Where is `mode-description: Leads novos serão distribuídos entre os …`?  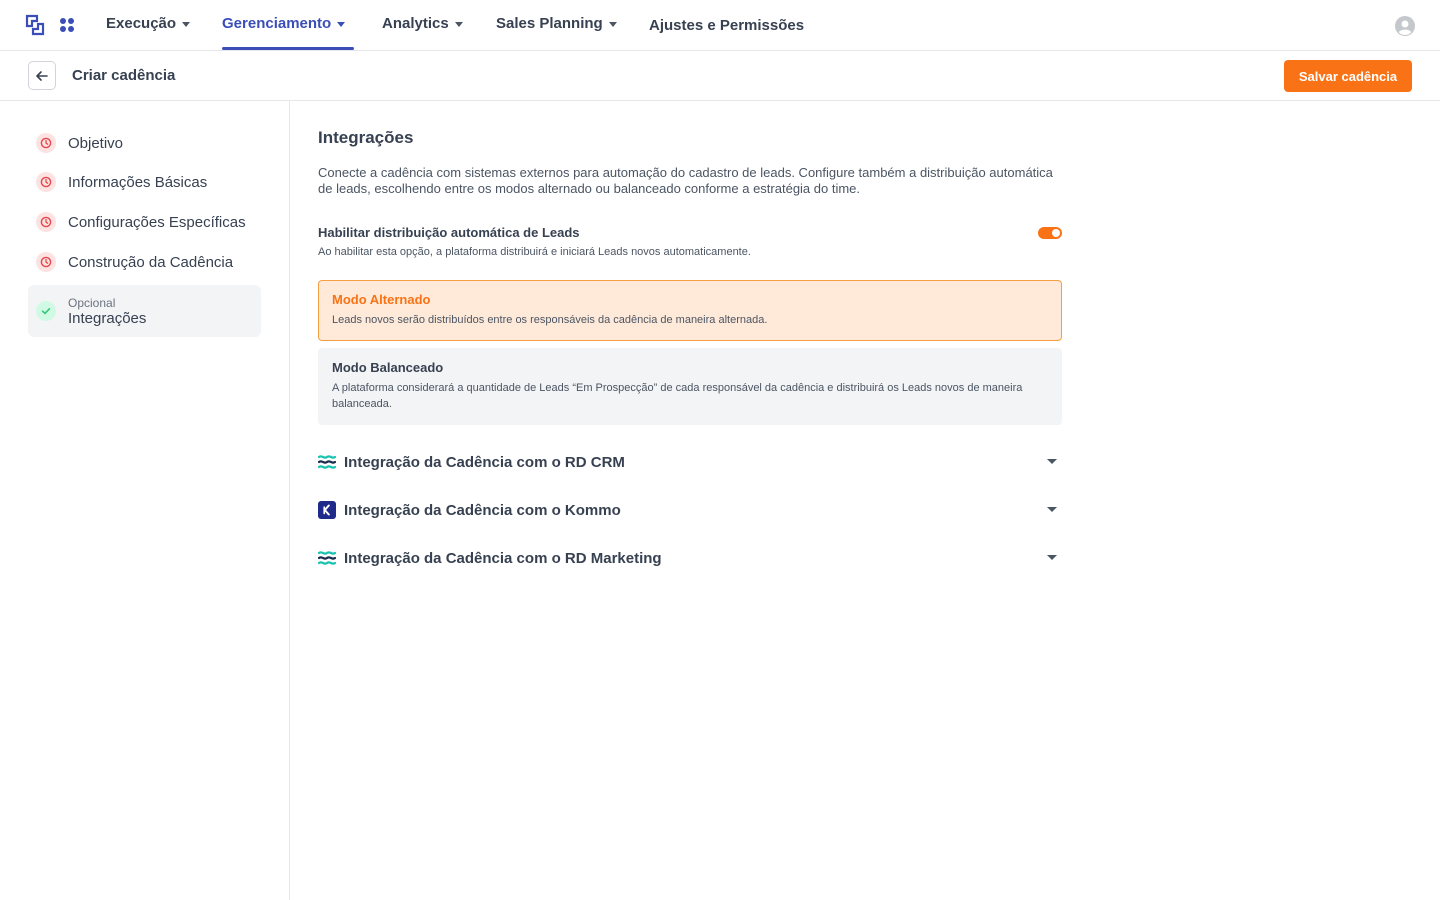
mode-description: Leads novos serão distribuídos entre os … is located at coordinates (550, 320).